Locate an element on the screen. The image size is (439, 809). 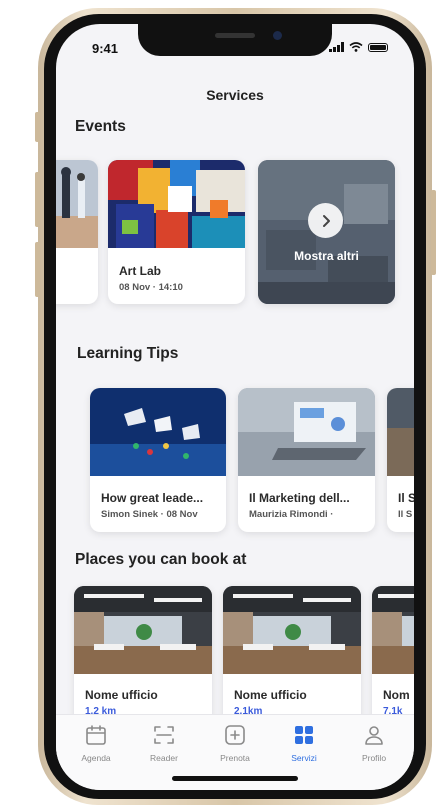
learning-tip-card: Il S Il S is located at coordinates (400, 460).